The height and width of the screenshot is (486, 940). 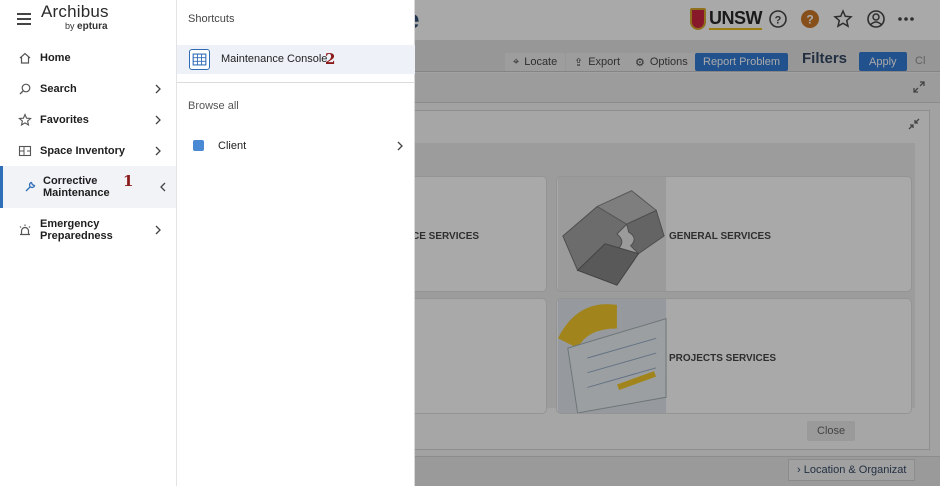 I want to click on wrench-icon, so click(x=30, y=187).